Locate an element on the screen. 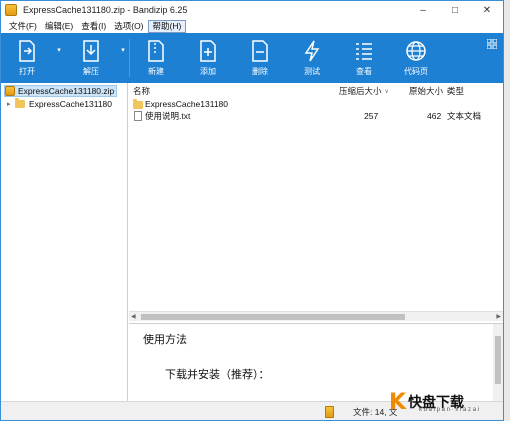 This screenshot has width=510, height=421. column-header-name: 名称 is located at coordinates (141, 91).